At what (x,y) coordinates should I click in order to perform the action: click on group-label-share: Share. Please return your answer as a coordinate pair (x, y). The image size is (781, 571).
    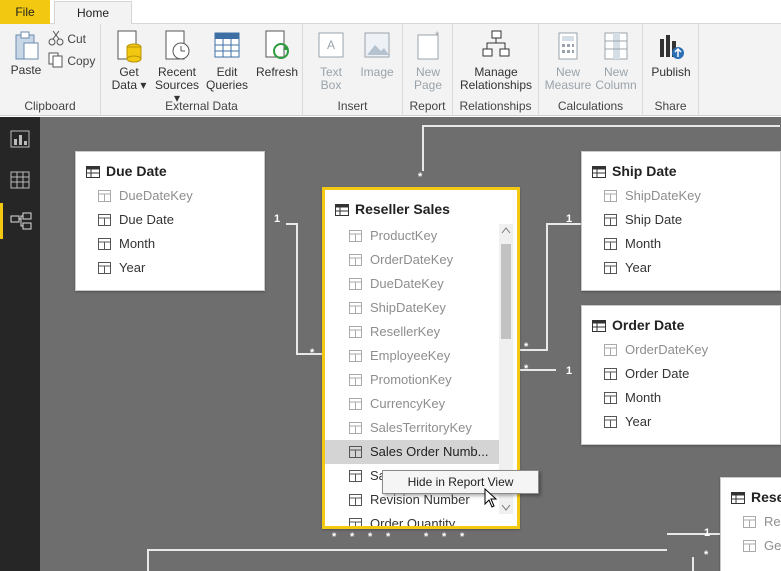
    Looking at the image, I should click on (670, 106).